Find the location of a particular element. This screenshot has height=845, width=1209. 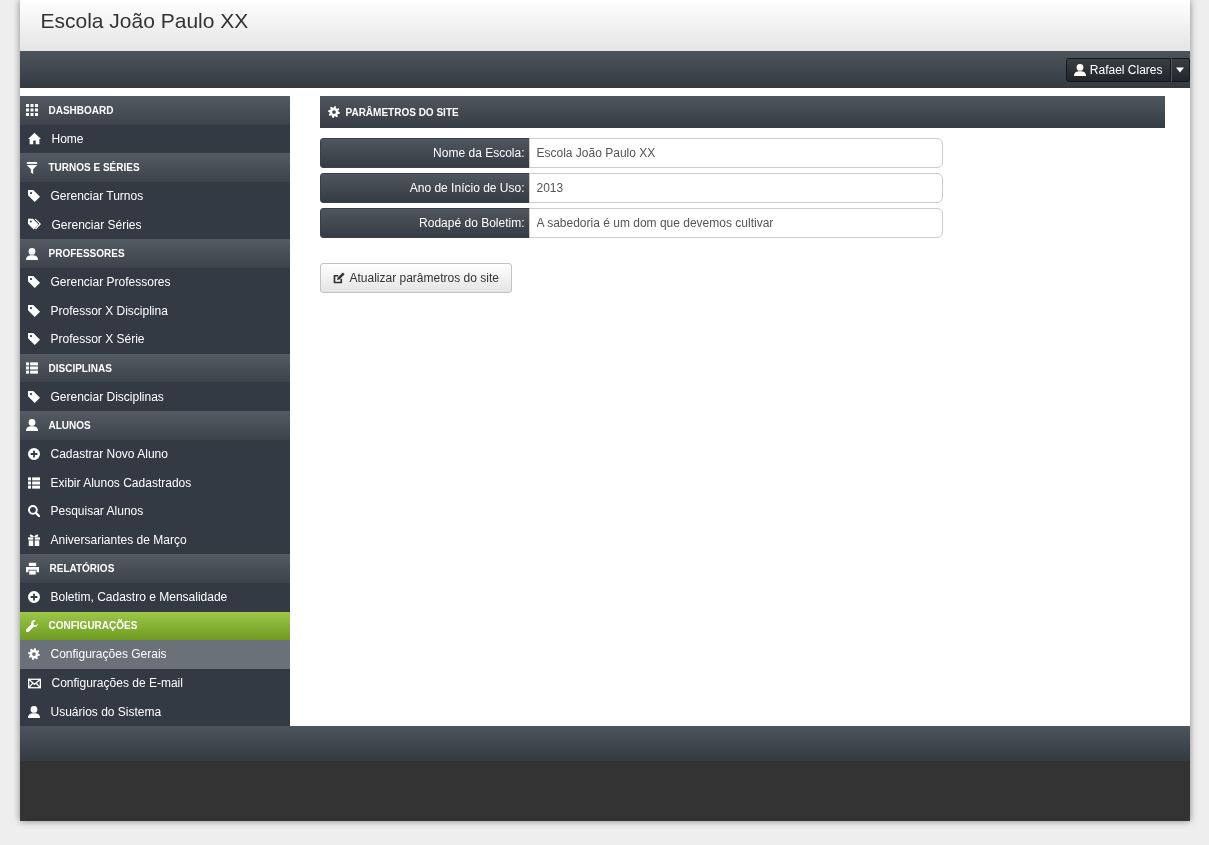

sidebar-link: Gerenciar Séries is located at coordinates (154, 225).